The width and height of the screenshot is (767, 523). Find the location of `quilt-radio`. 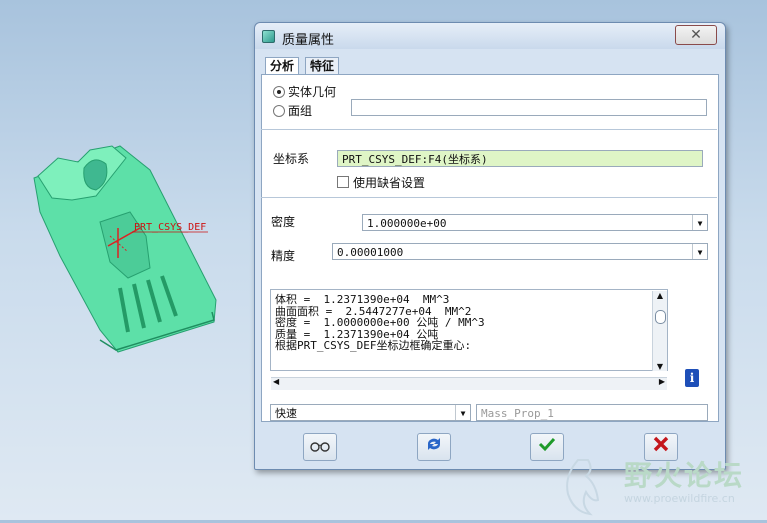

quilt-radio is located at coordinates (279, 111).